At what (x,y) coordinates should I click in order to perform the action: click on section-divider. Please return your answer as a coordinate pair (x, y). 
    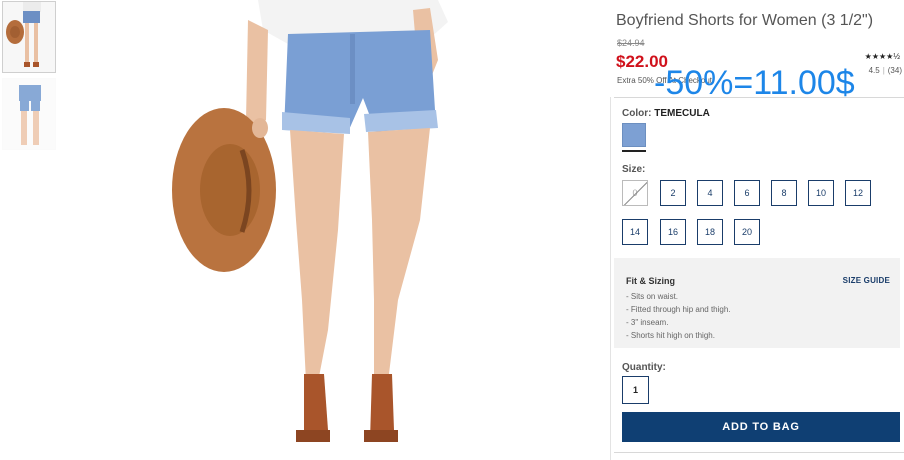
    Looking at the image, I should click on (759, 97).